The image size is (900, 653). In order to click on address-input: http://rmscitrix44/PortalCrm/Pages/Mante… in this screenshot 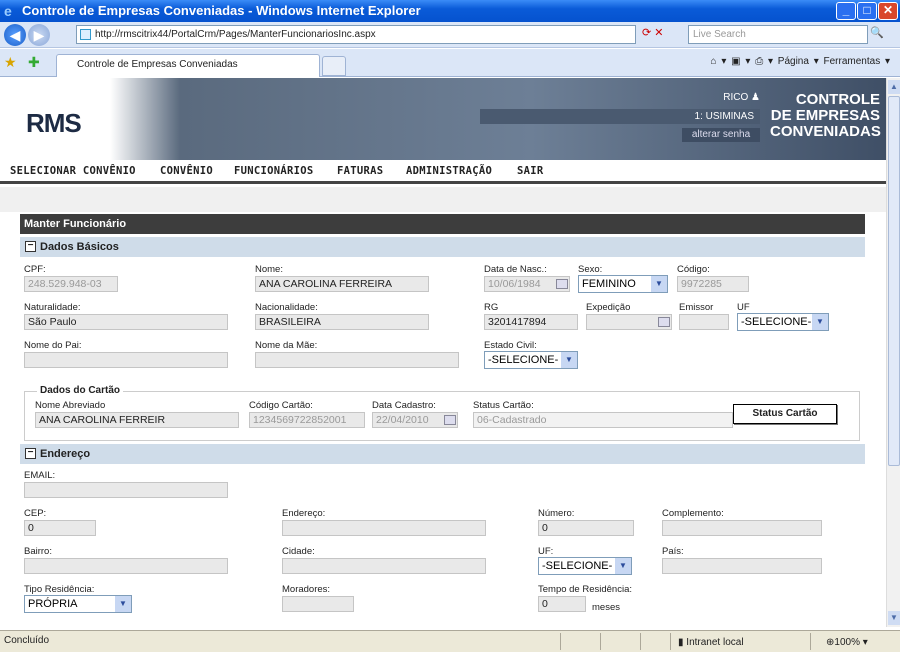, I will do `click(356, 34)`.